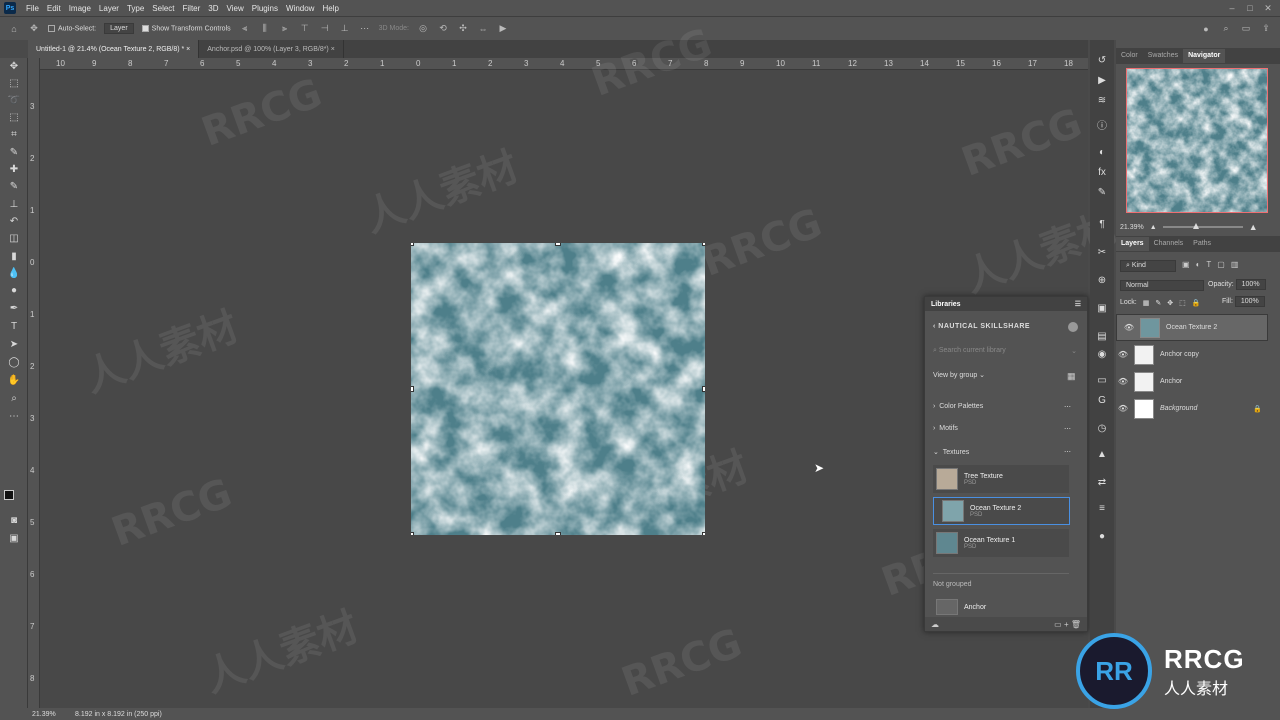  I want to click on dodge-tool-icon: ●, so click(14, 291).